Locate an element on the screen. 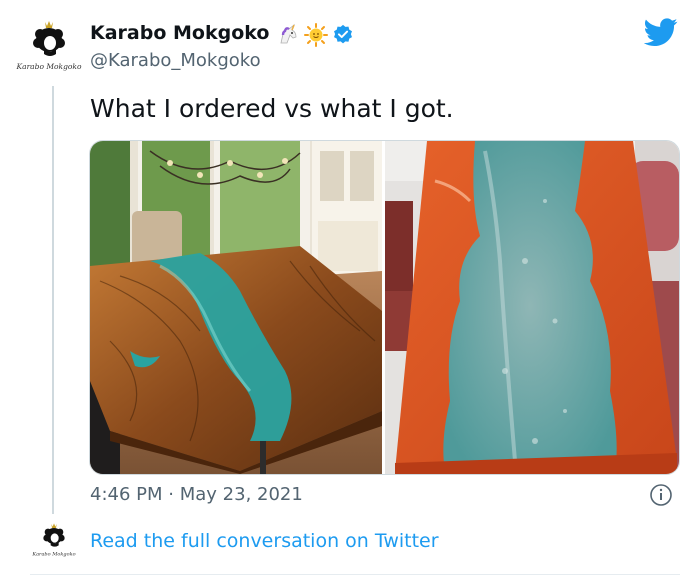 This screenshot has height=585, width=700. name-badges is located at coordinates (315, 35).